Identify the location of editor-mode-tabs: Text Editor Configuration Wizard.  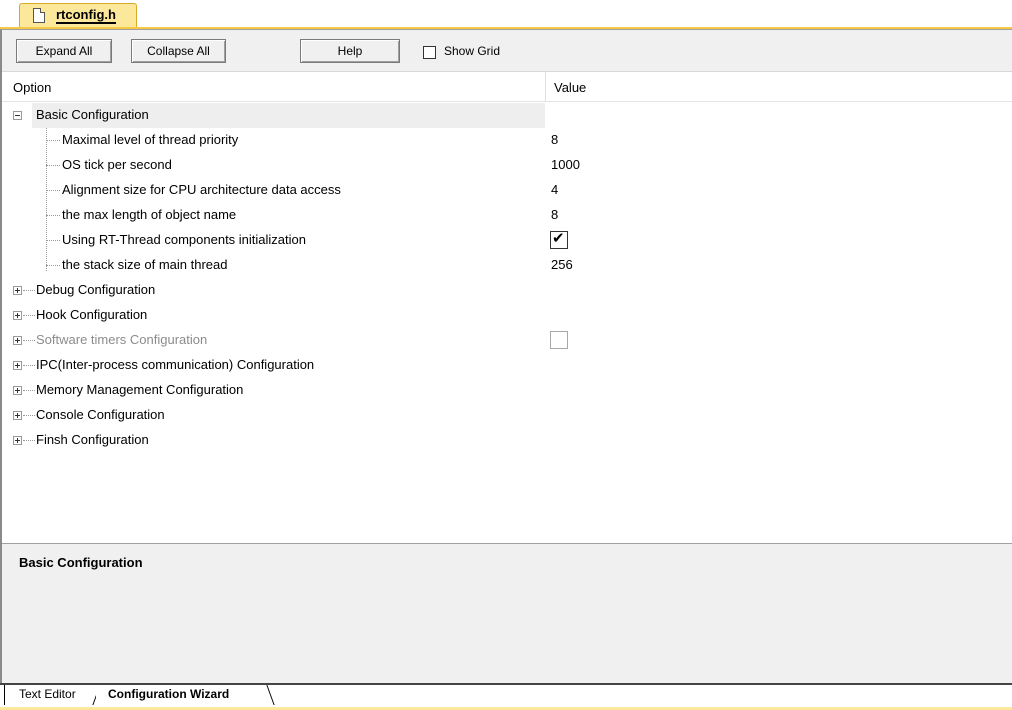
(506, 696).